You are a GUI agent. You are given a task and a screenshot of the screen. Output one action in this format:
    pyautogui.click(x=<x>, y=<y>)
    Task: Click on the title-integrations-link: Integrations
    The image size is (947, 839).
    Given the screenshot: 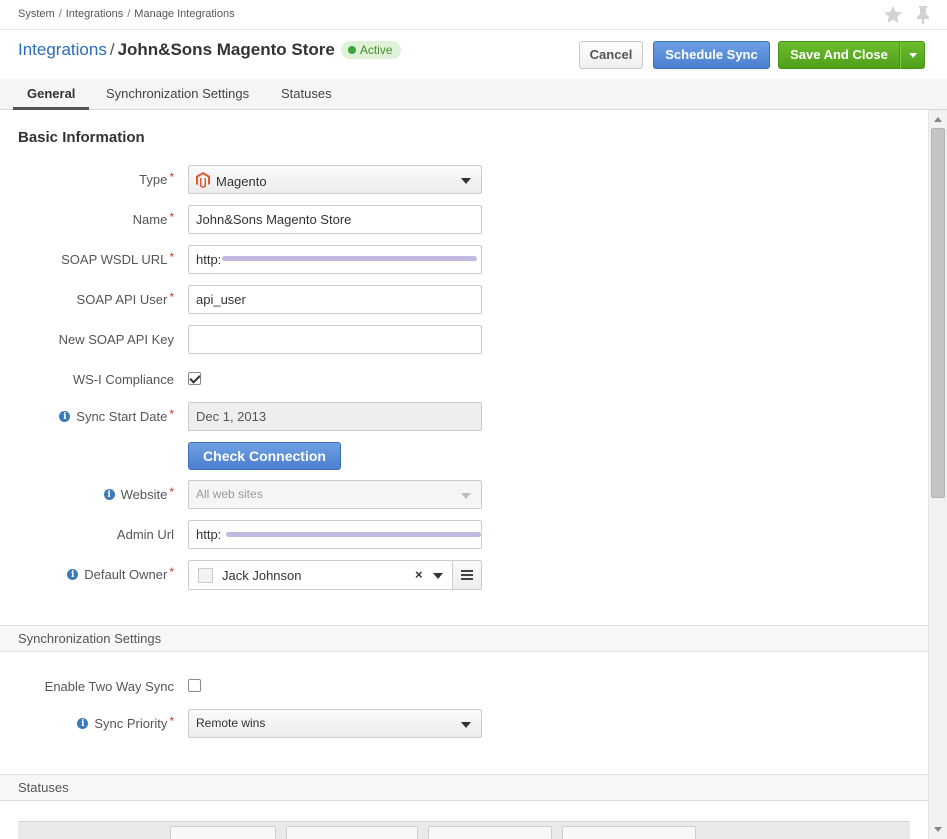 What is the action you would take?
    pyautogui.click(x=62, y=50)
    